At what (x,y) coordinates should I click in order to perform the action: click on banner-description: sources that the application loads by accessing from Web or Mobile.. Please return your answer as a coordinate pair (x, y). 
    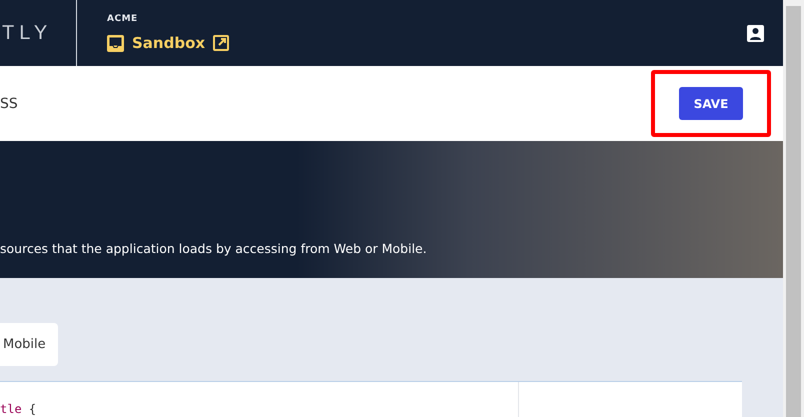
    Looking at the image, I should click on (213, 248).